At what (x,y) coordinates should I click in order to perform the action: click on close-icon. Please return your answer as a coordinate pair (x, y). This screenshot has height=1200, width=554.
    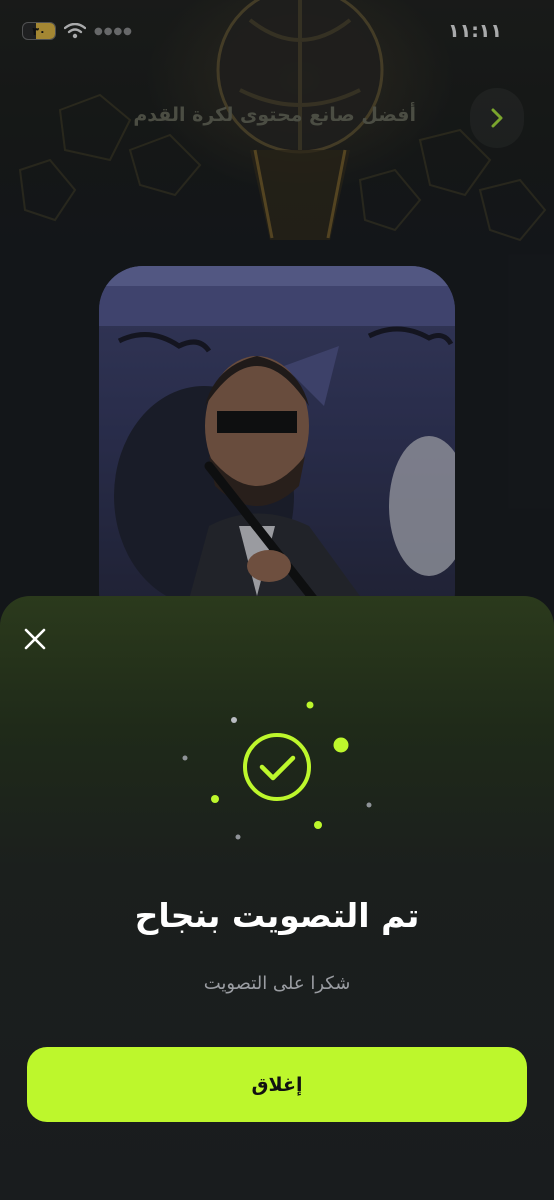
    Looking at the image, I should click on (35, 639).